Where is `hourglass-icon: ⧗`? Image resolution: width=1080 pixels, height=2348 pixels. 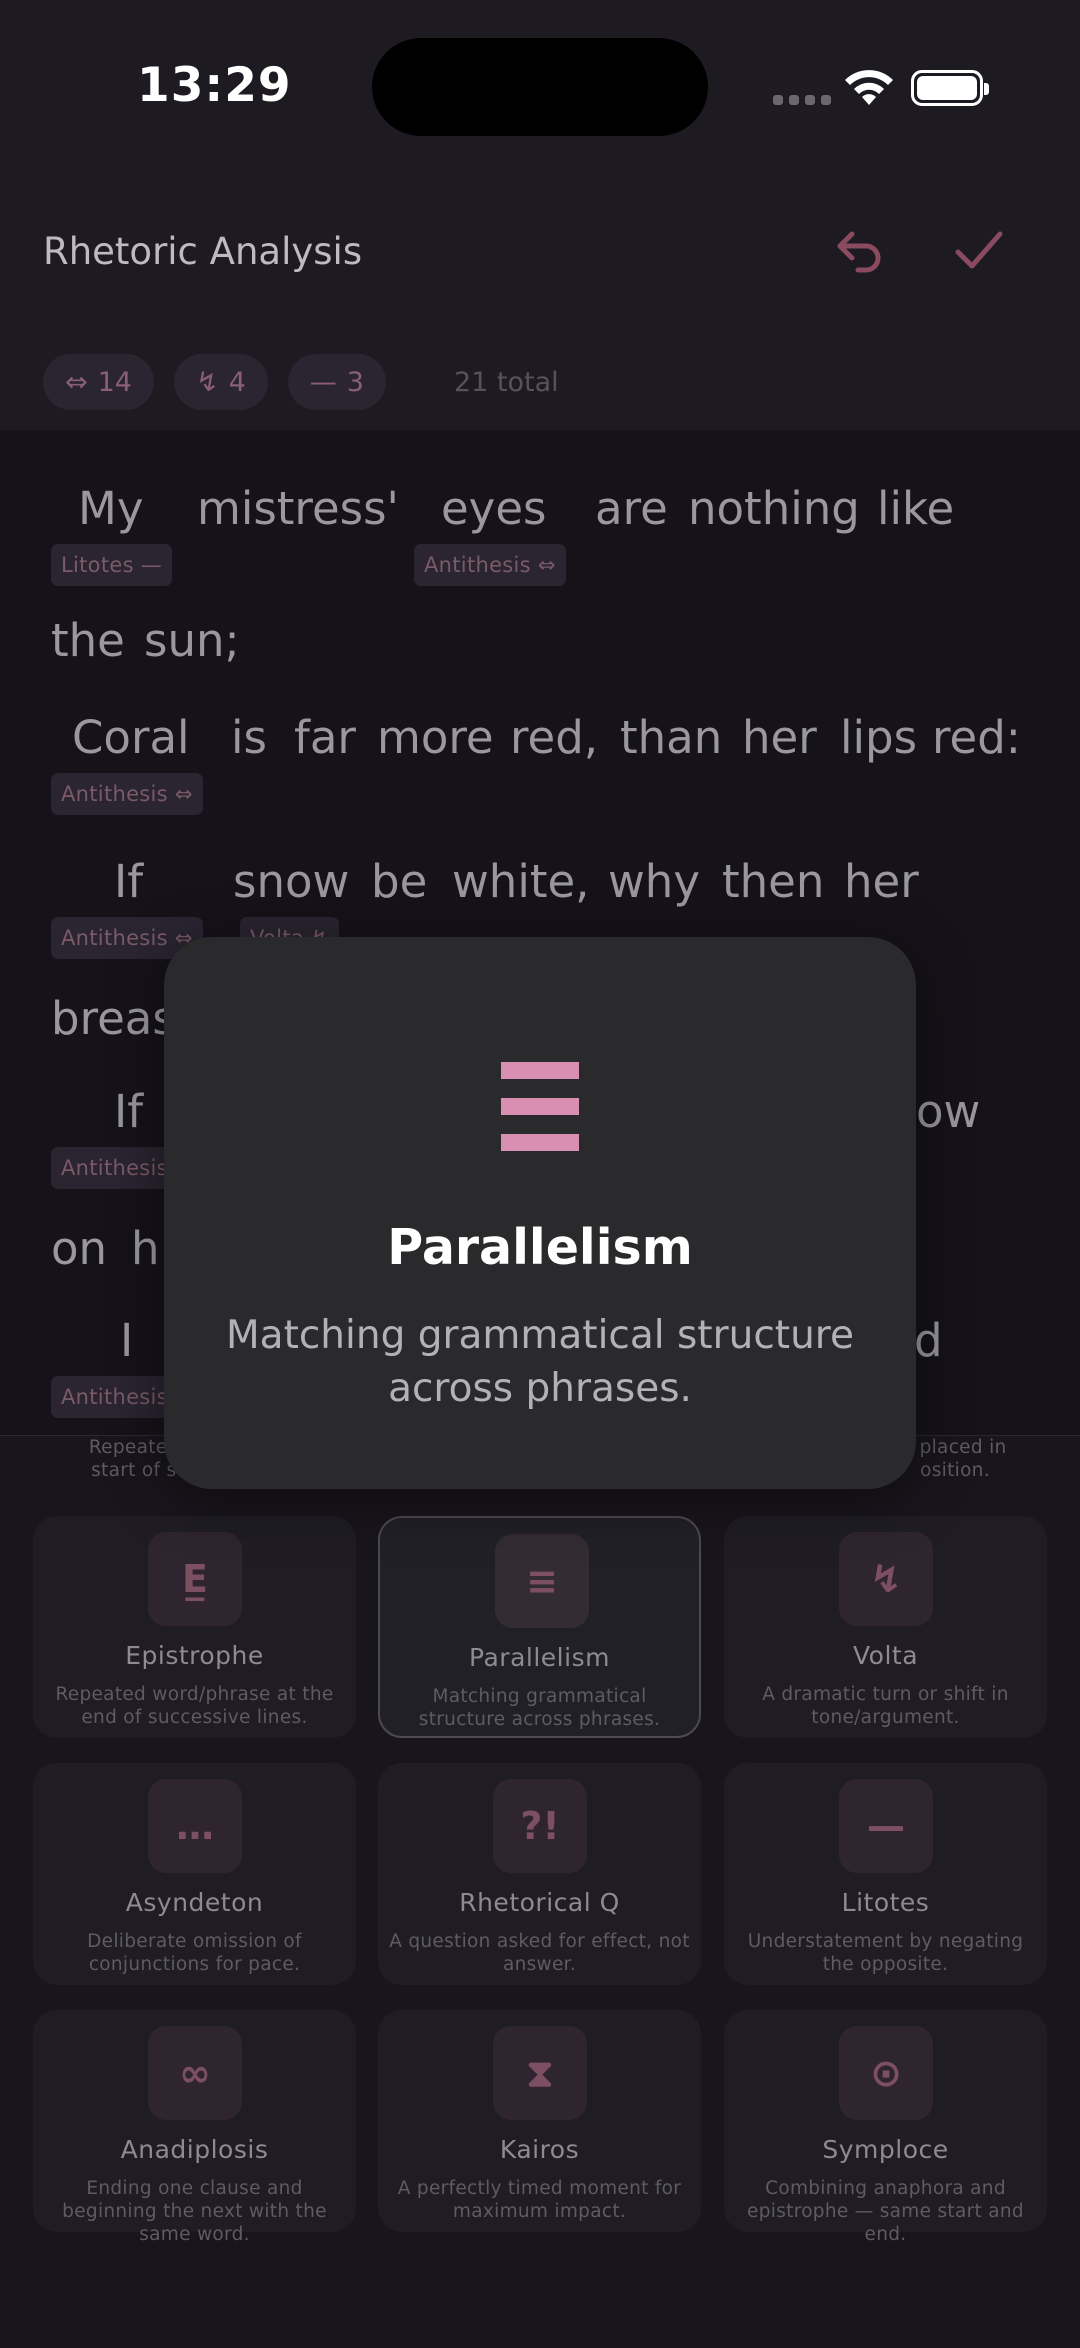
hourglass-icon: ⧗ is located at coordinates (540, 2073).